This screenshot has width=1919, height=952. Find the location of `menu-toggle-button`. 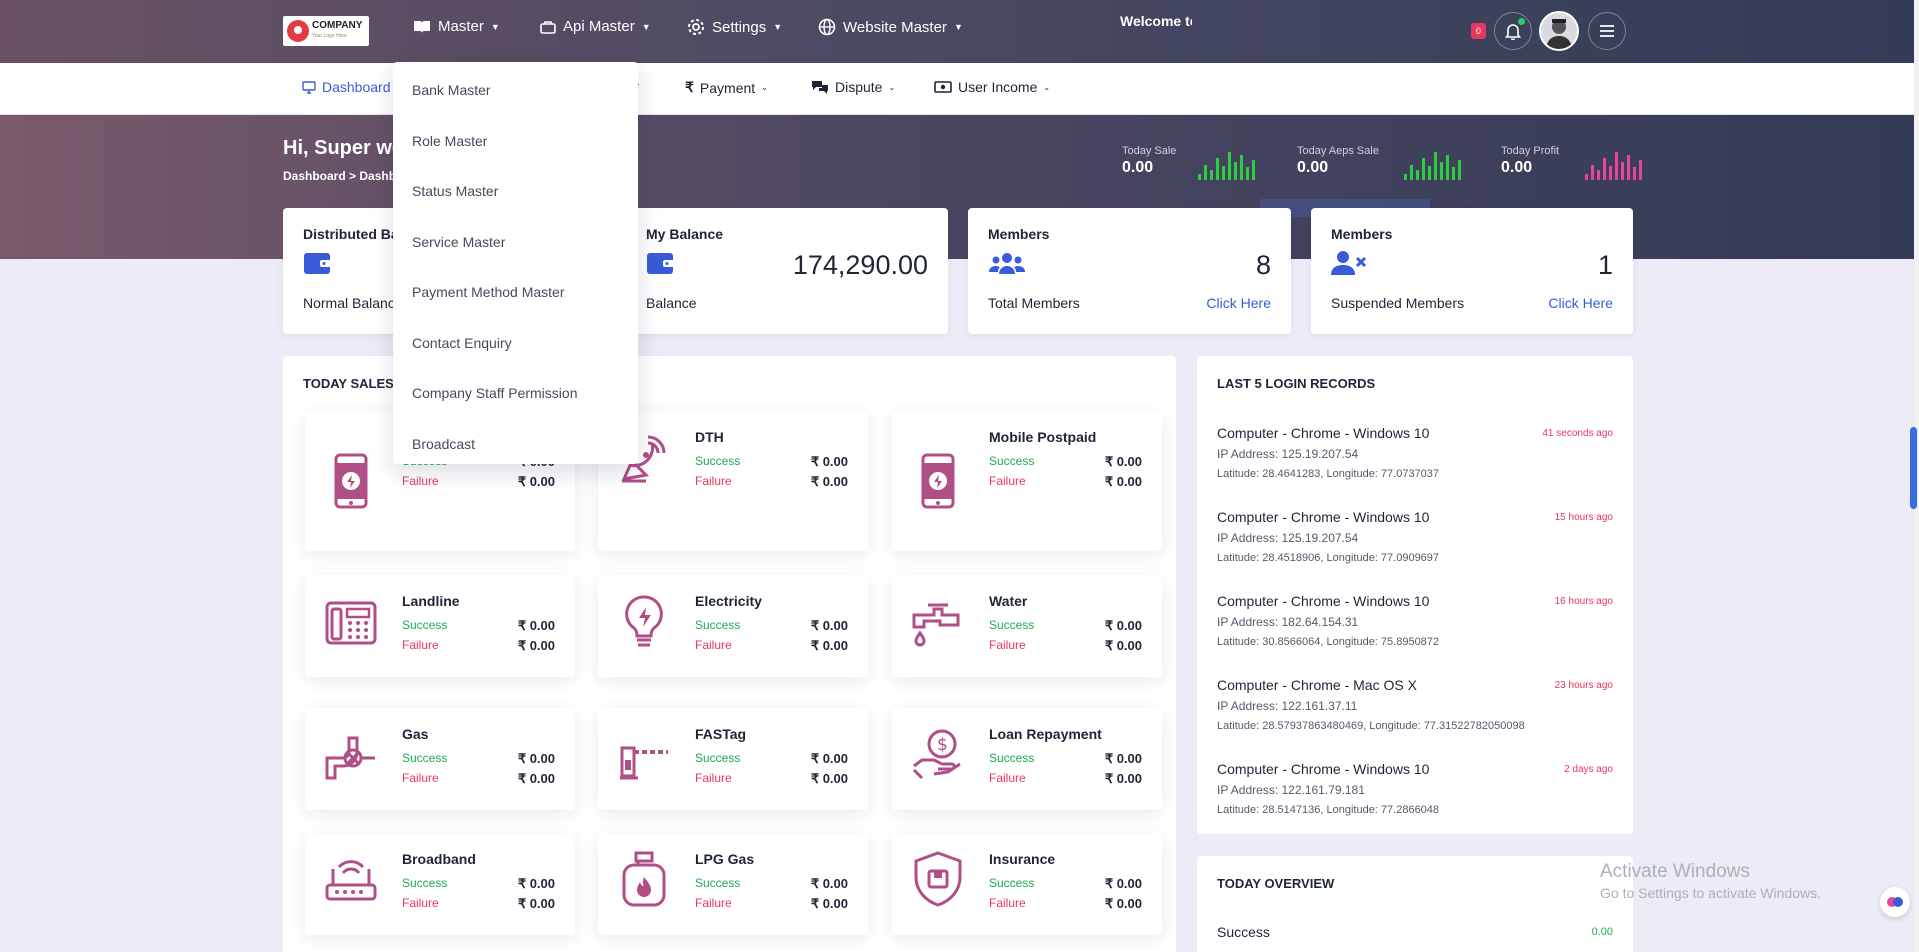

menu-toggle-button is located at coordinates (1607, 31).